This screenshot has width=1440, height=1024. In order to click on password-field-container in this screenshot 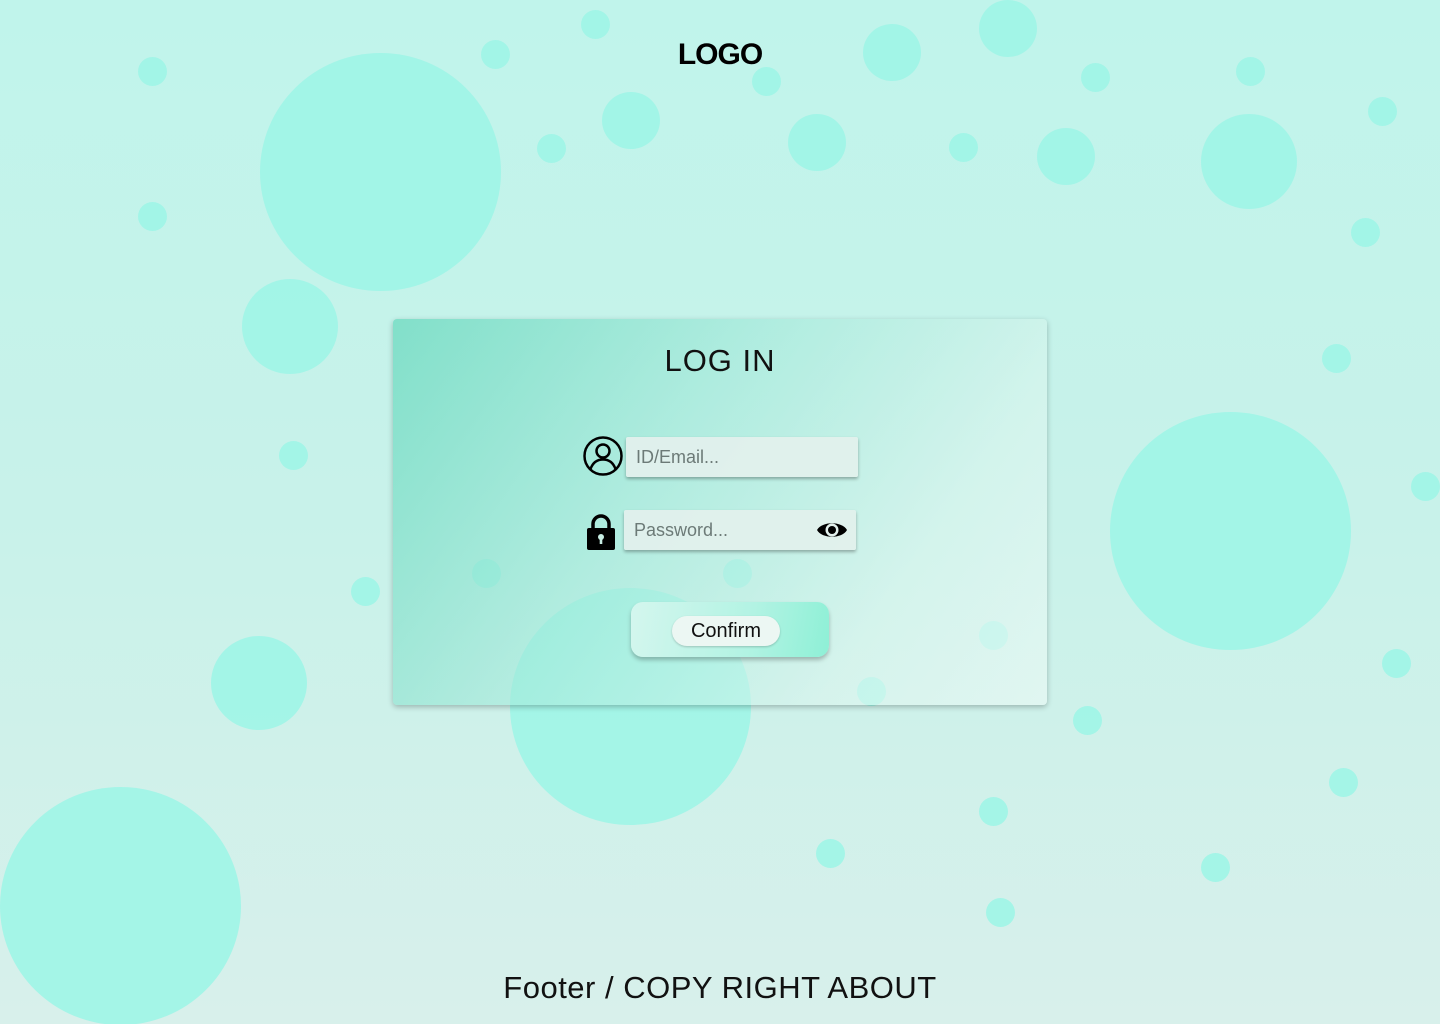, I will do `click(740, 530)`.